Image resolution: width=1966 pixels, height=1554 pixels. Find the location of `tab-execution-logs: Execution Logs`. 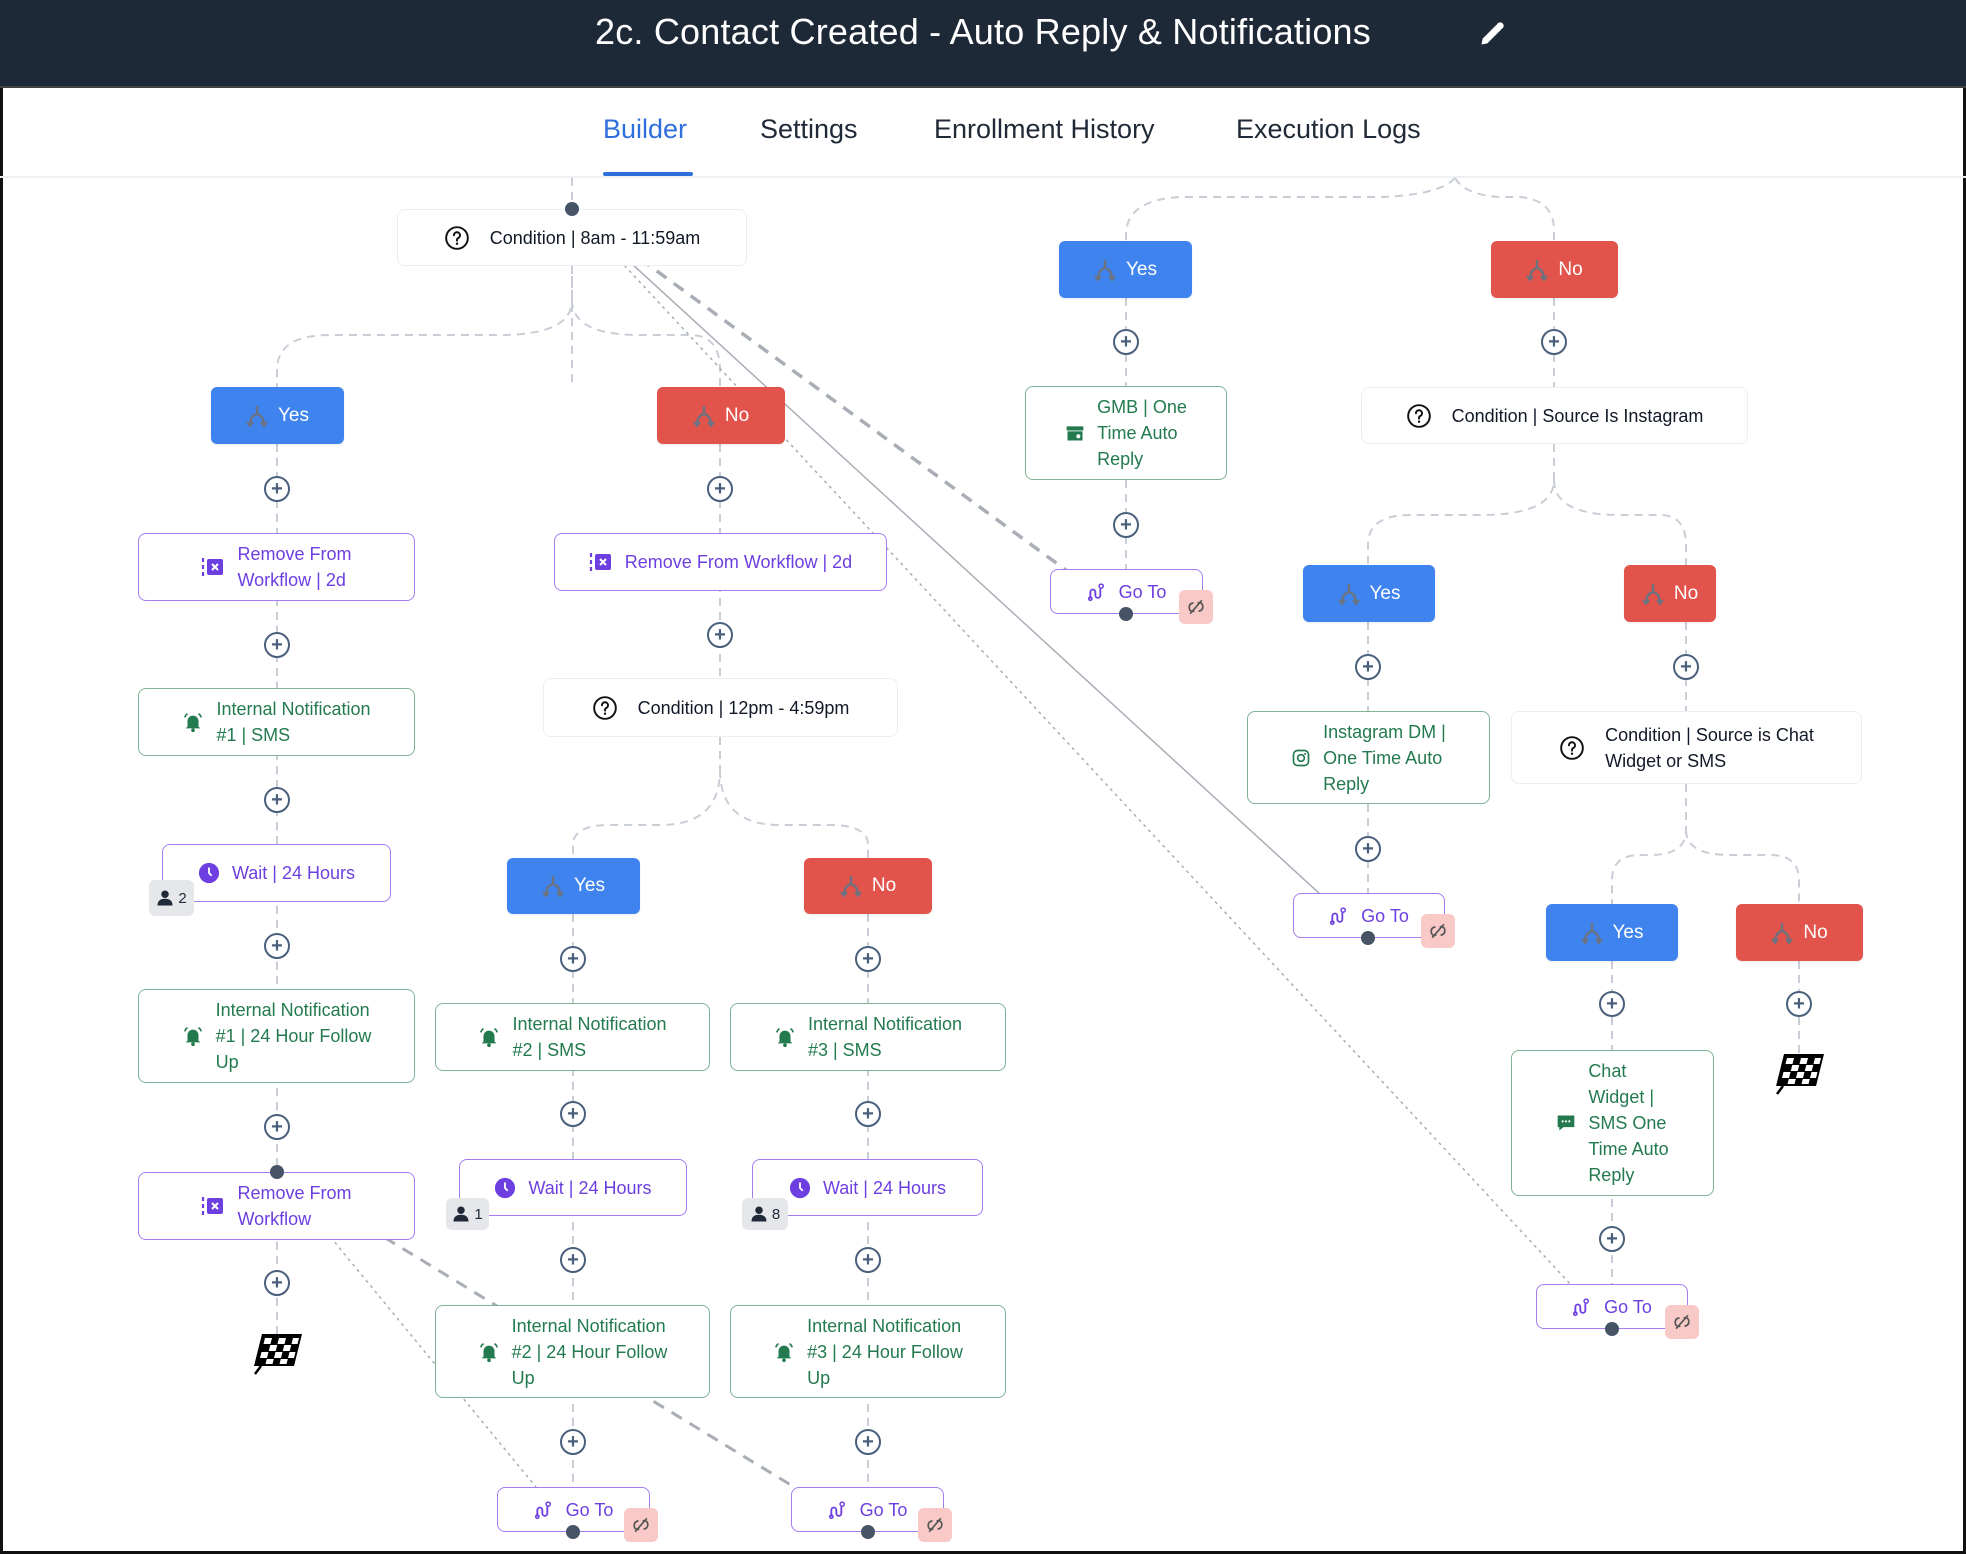

tab-execution-logs: Execution Logs is located at coordinates (1328, 129).